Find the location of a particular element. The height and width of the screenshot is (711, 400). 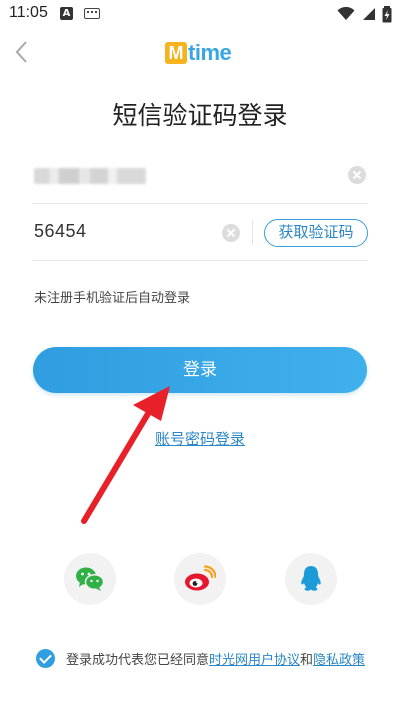

weibo-login-button is located at coordinates (200, 579).